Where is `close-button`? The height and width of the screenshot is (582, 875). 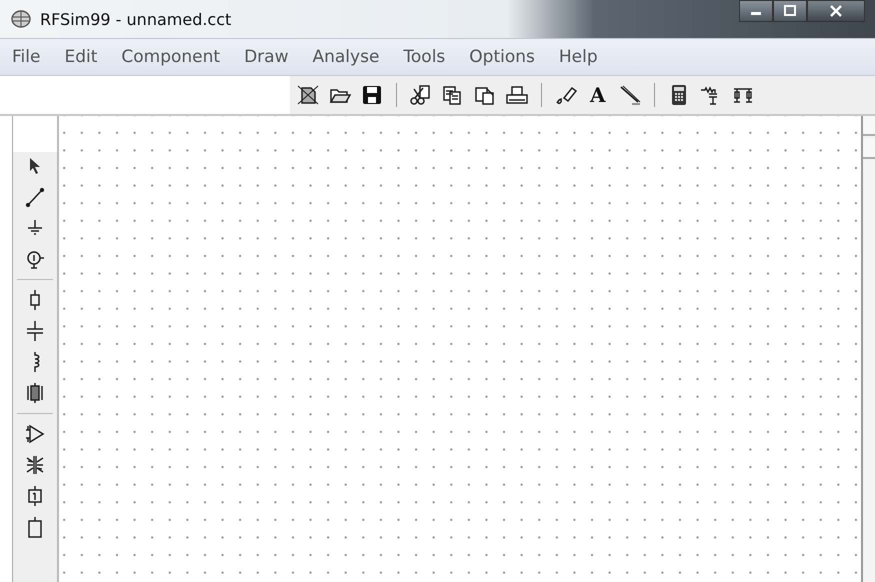 close-button is located at coordinates (836, 11).